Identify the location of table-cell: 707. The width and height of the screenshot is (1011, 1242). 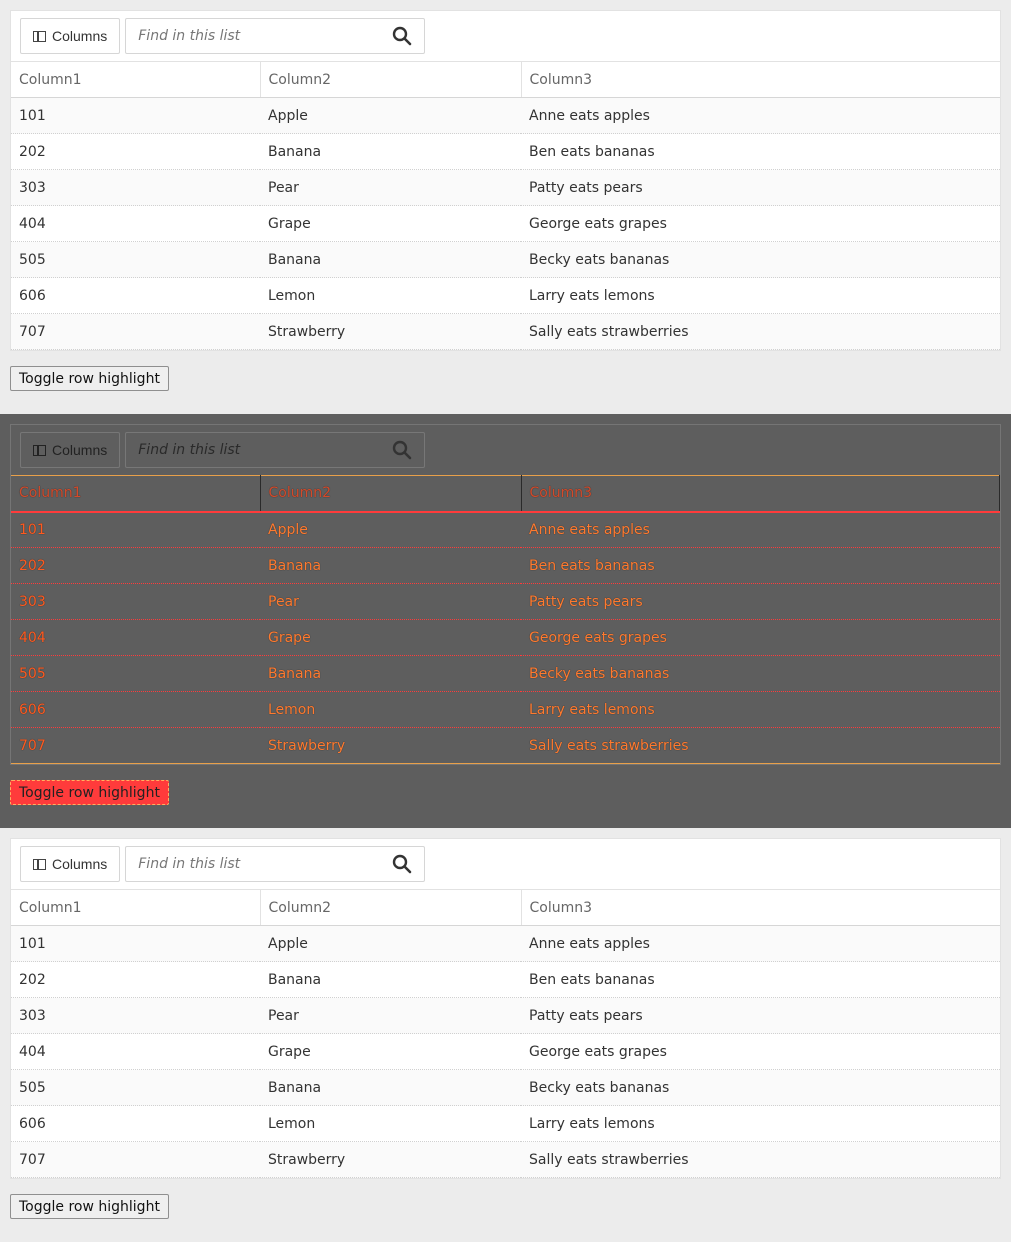
(135, 745).